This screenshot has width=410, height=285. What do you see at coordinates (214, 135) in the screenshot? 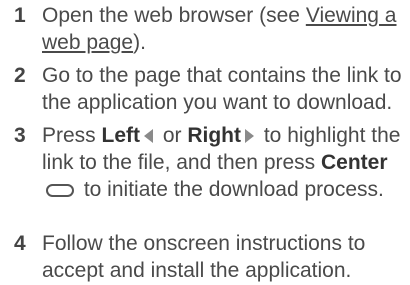
I see `right-key-label: Right` at bounding box center [214, 135].